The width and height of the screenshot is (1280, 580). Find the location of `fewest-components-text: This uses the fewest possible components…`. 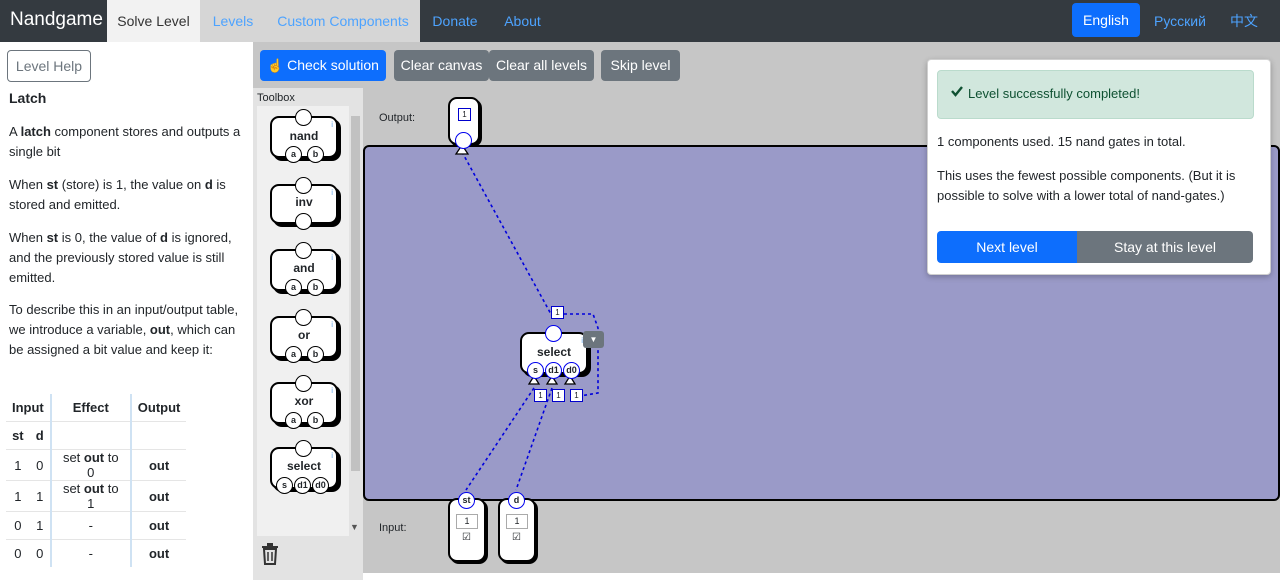

fewest-components-text: This uses the fewest possible components… is located at coordinates (1086, 185).